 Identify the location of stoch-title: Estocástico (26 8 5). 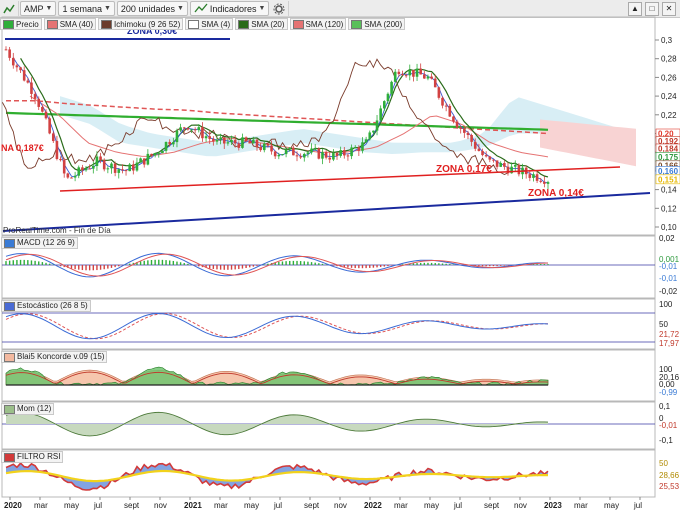
(46, 306).